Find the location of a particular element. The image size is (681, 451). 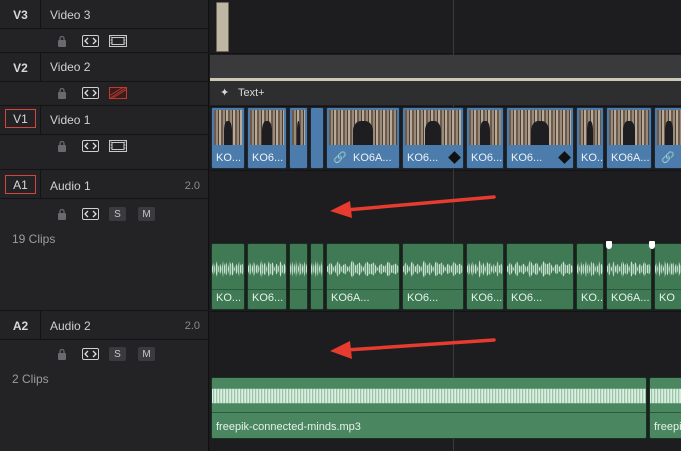

title-clip-text-plus: ✦ Text+ is located at coordinates (445, 80).